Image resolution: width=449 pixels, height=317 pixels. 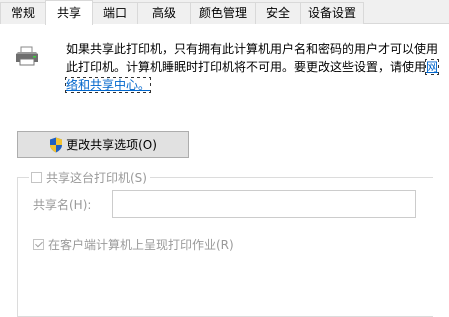 I want to click on tab-label: 常规, so click(x=22, y=13).